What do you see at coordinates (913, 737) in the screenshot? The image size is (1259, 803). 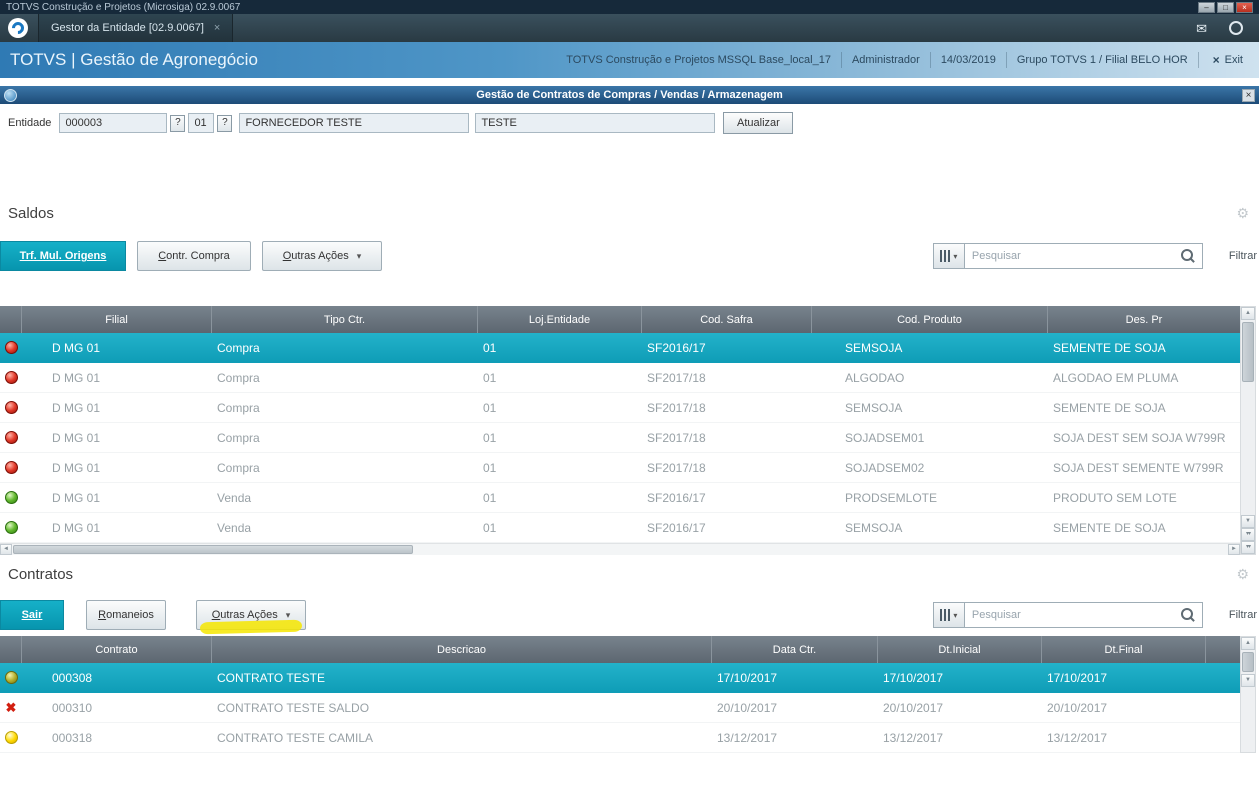 I see `cell-dt-inicial: 13/12/2017` at bounding box center [913, 737].